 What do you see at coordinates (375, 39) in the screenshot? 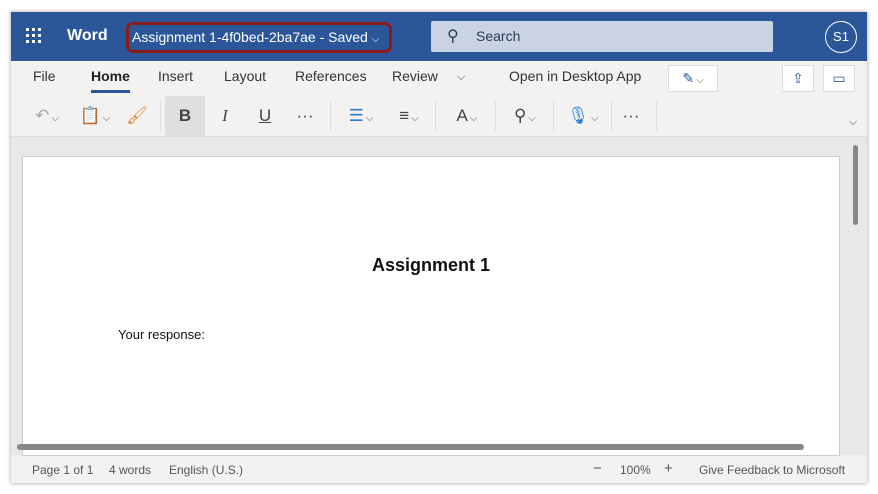
I see `chevron-down-icon: ⌵` at bounding box center [375, 39].